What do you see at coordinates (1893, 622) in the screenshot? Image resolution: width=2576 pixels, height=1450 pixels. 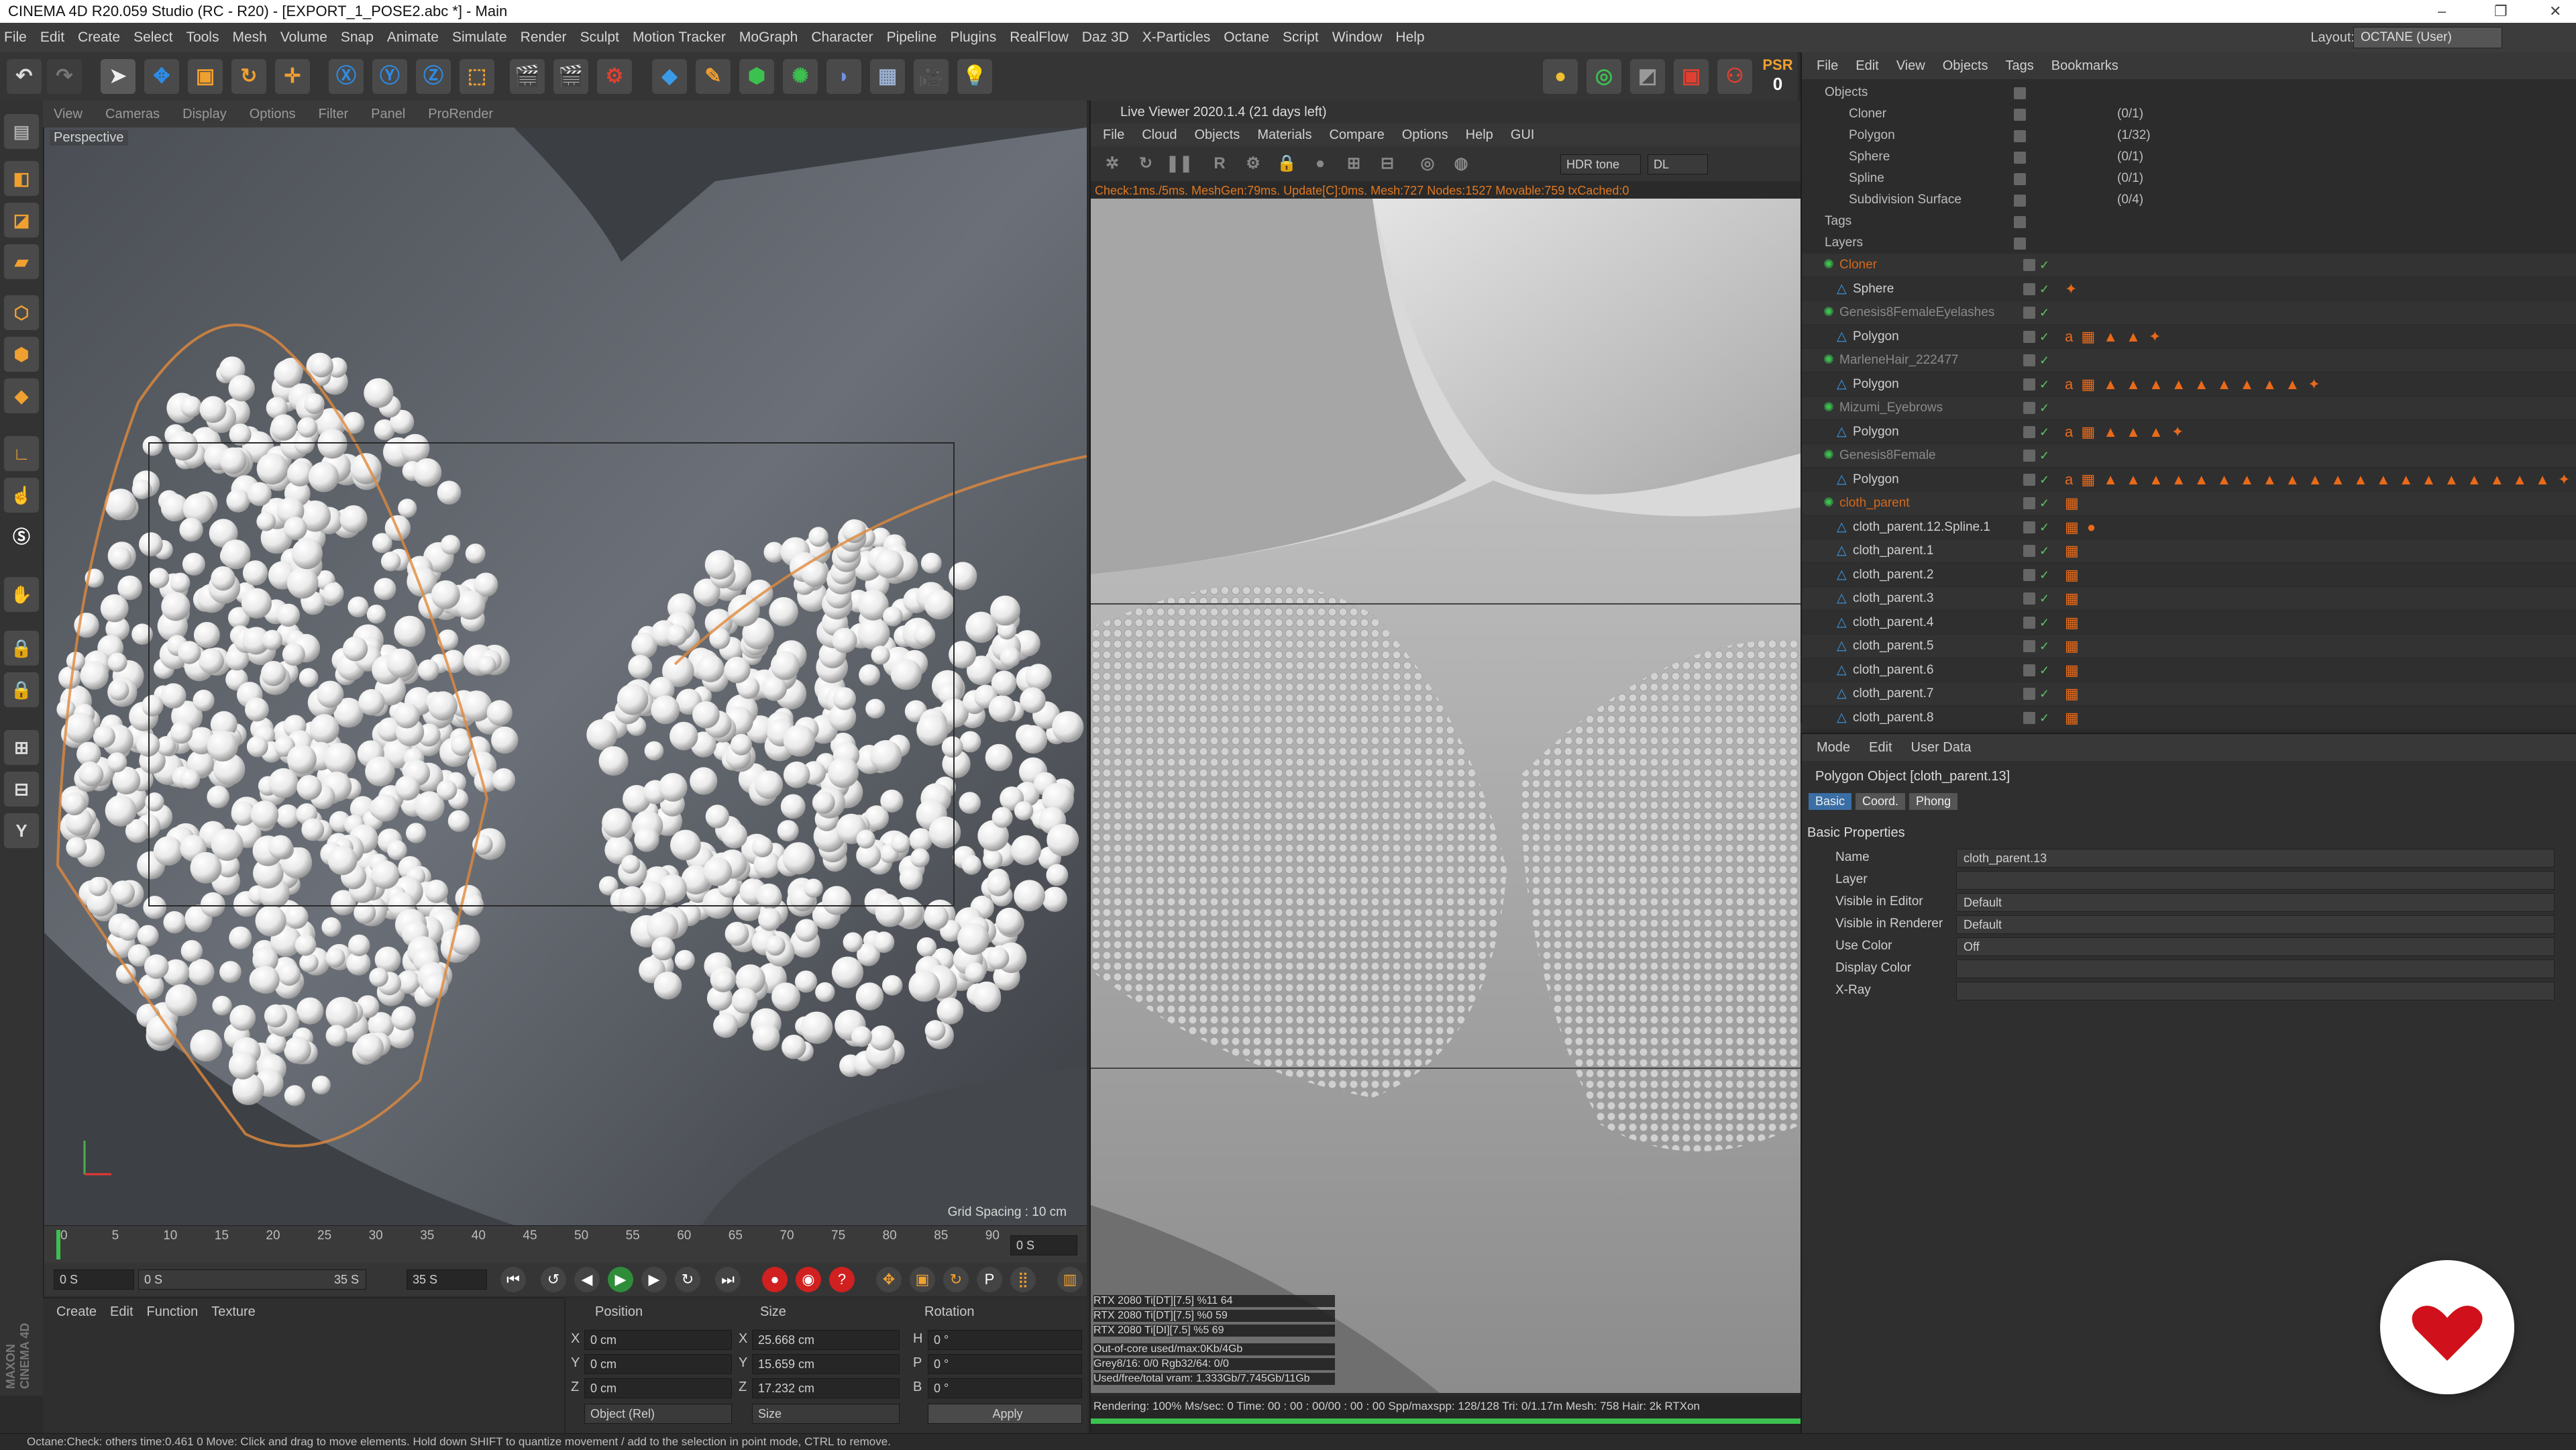 I see `object-name: cloth_parent.4` at bounding box center [1893, 622].